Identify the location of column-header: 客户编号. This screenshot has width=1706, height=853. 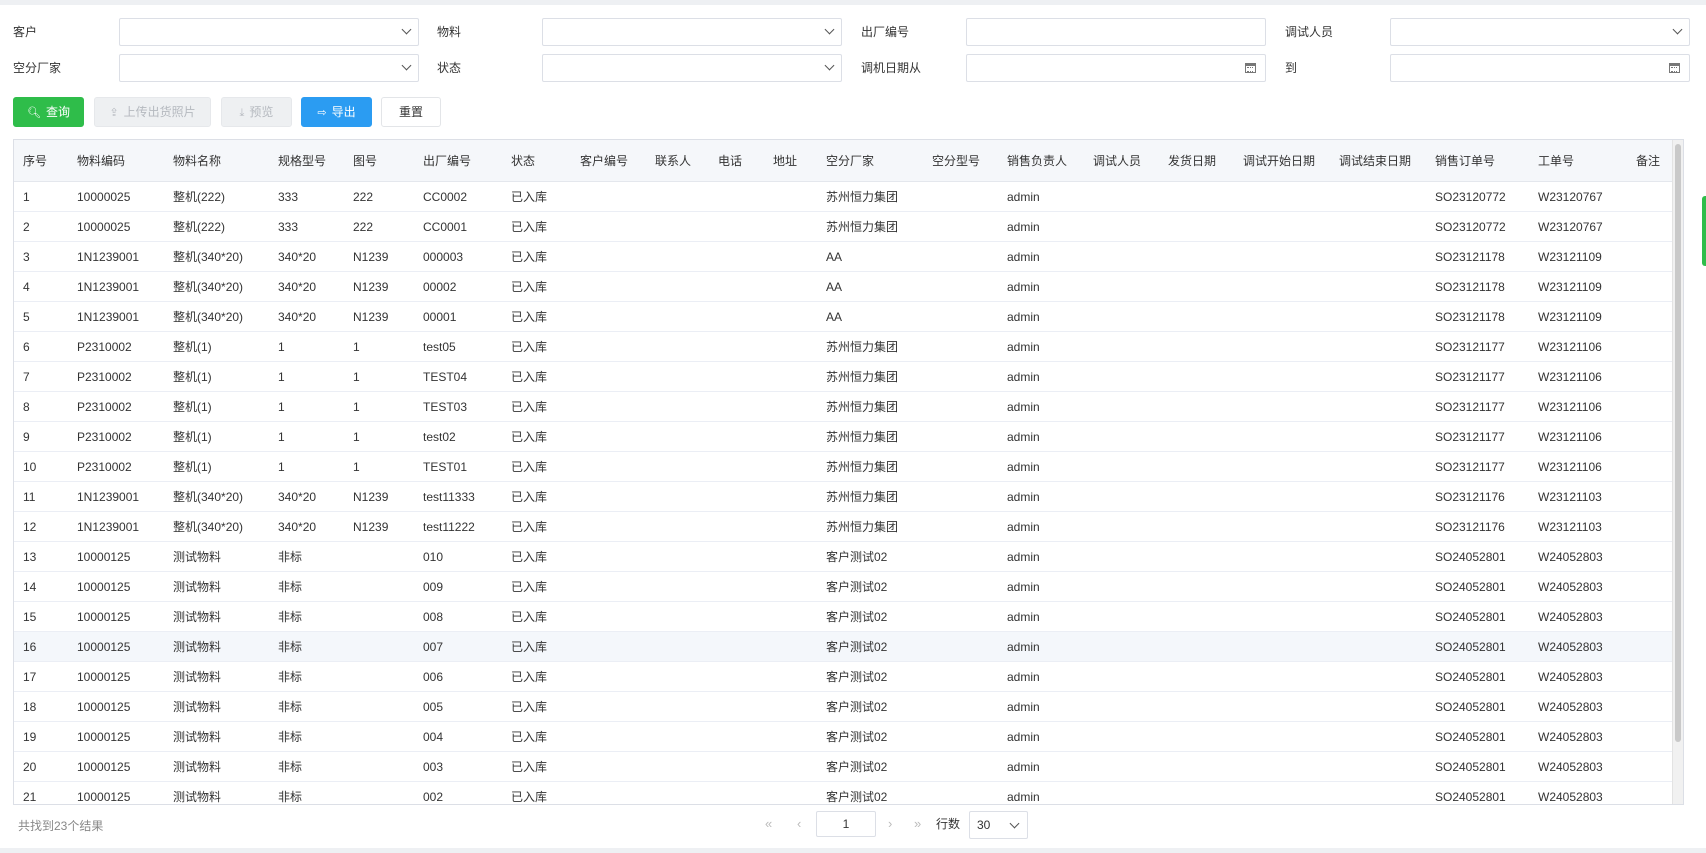
(608, 161).